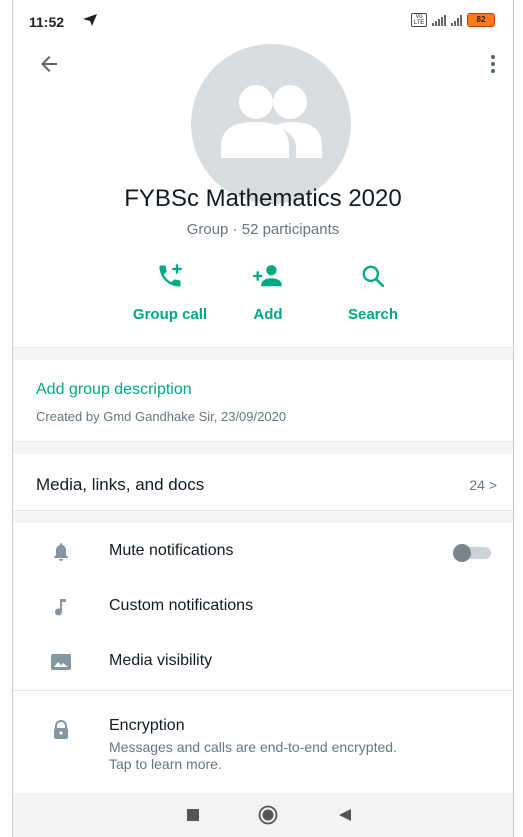  What do you see at coordinates (263, 690) in the screenshot?
I see `divider` at bounding box center [263, 690].